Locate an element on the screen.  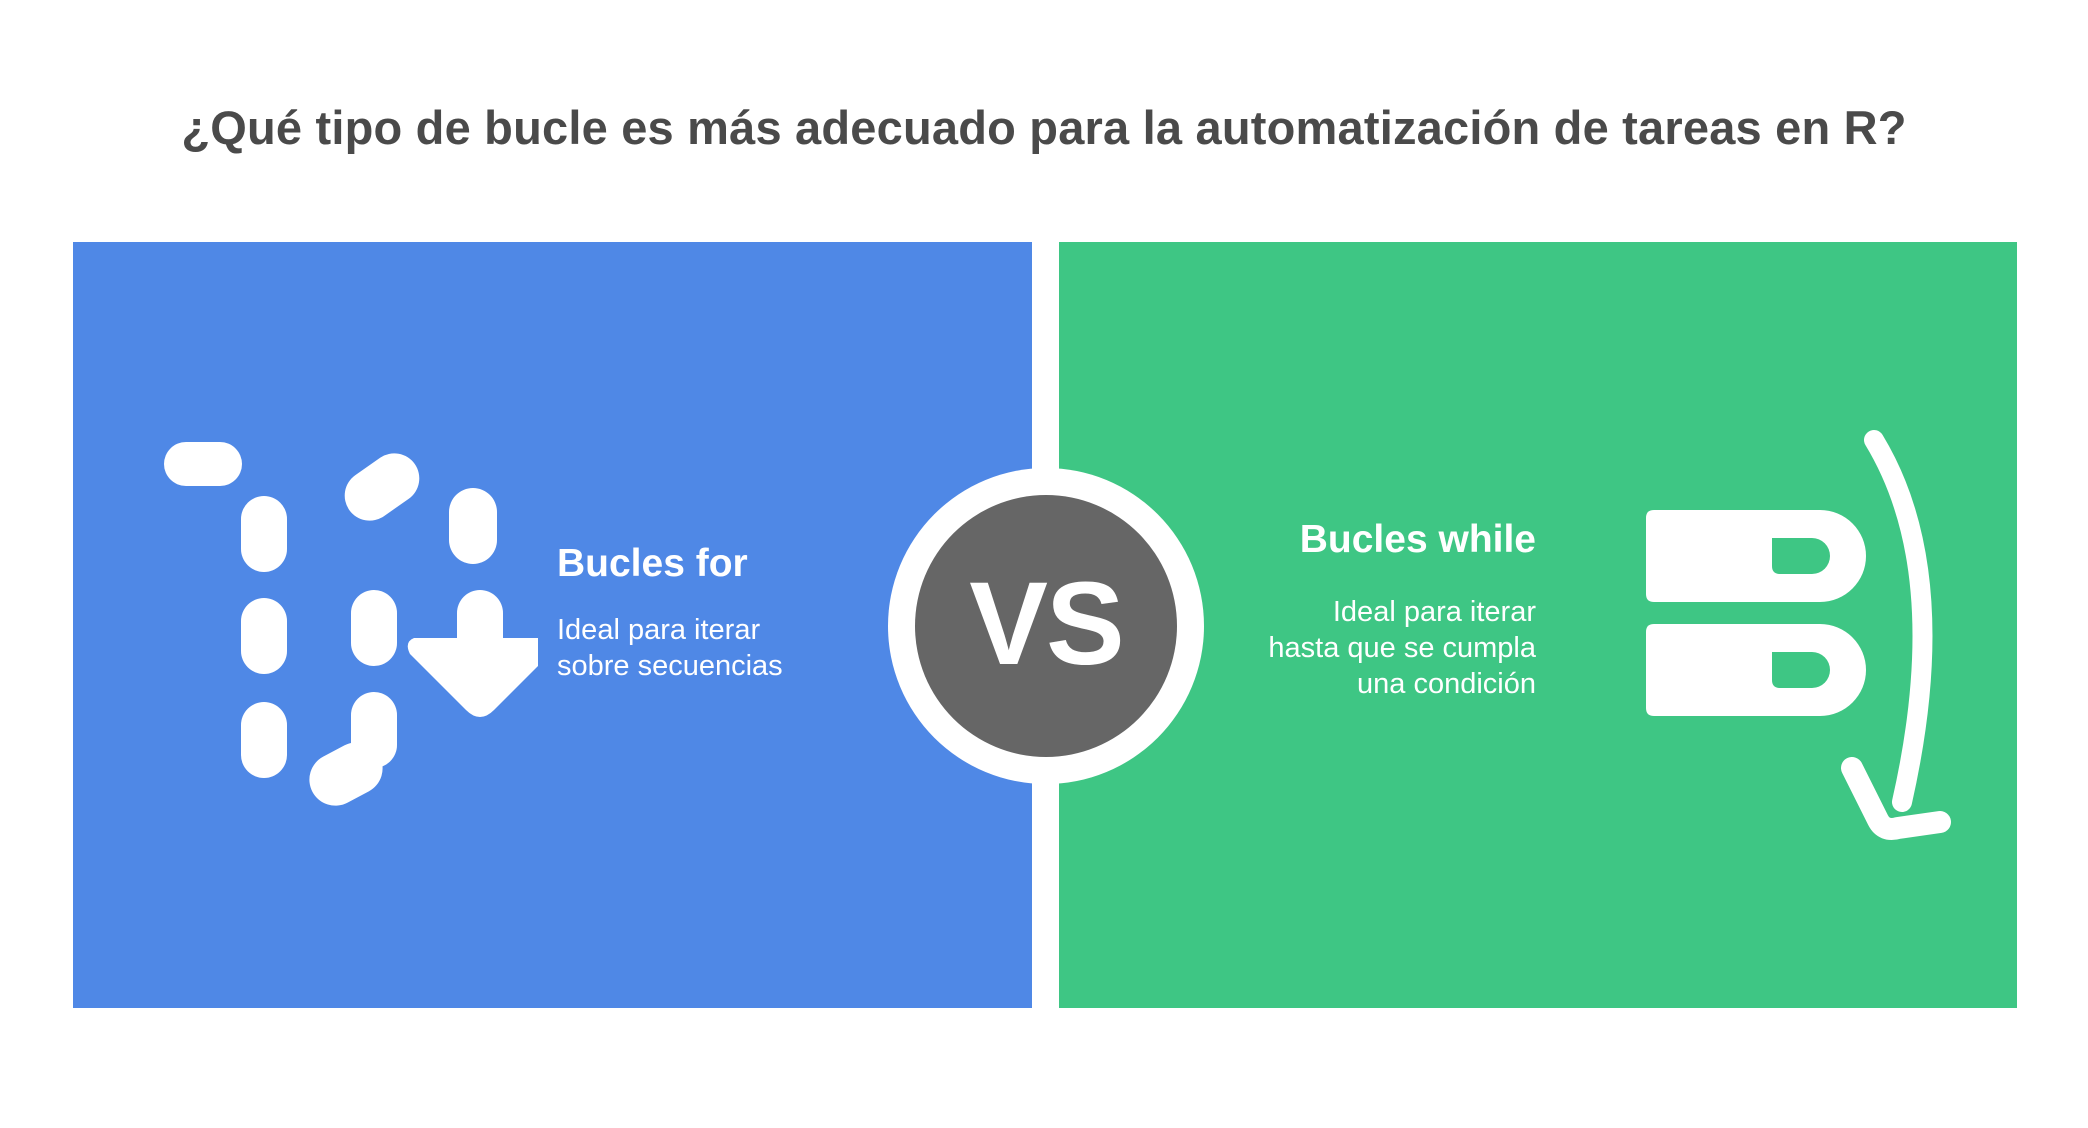
vs-label: VS is located at coordinates (1046, 624).